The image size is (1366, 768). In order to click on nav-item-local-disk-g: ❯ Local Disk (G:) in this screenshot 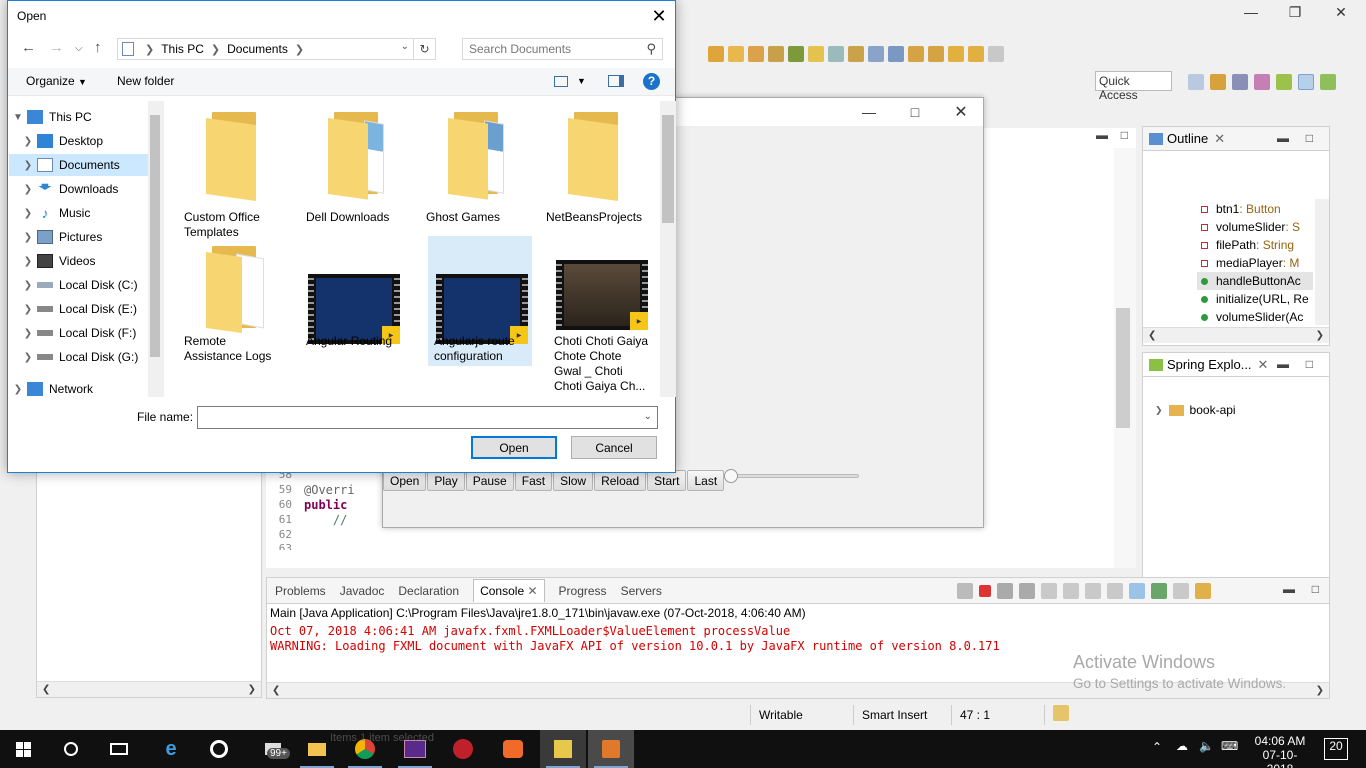, I will do `click(82, 357)`.